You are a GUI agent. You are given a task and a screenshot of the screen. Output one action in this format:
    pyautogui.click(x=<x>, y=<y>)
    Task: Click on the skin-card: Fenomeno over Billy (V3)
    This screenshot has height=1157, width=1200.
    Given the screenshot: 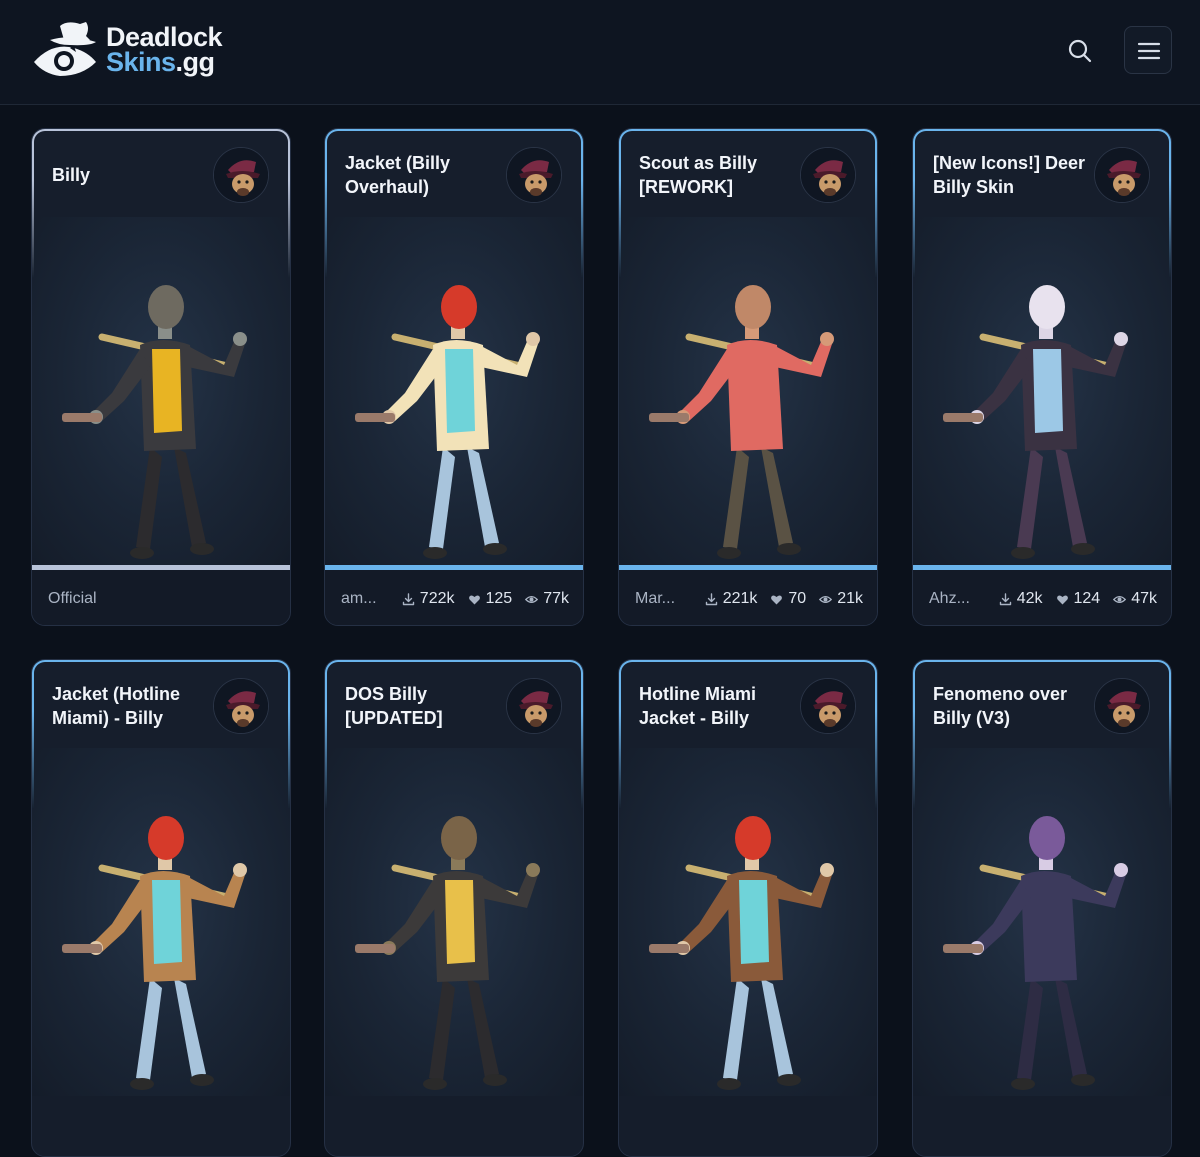 What is the action you would take?
    pyautogui.click(x=1042, y=908)
    